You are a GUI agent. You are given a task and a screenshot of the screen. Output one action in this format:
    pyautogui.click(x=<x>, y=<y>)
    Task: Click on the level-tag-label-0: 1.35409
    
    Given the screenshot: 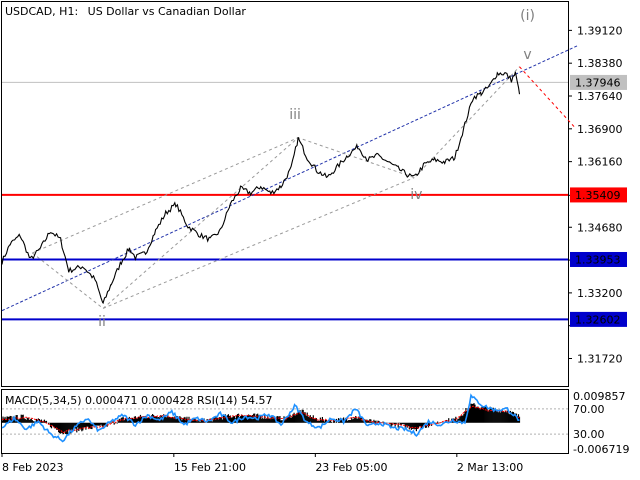 What is the action you would take?
    pyautogui.click(x=598, y=195)
    